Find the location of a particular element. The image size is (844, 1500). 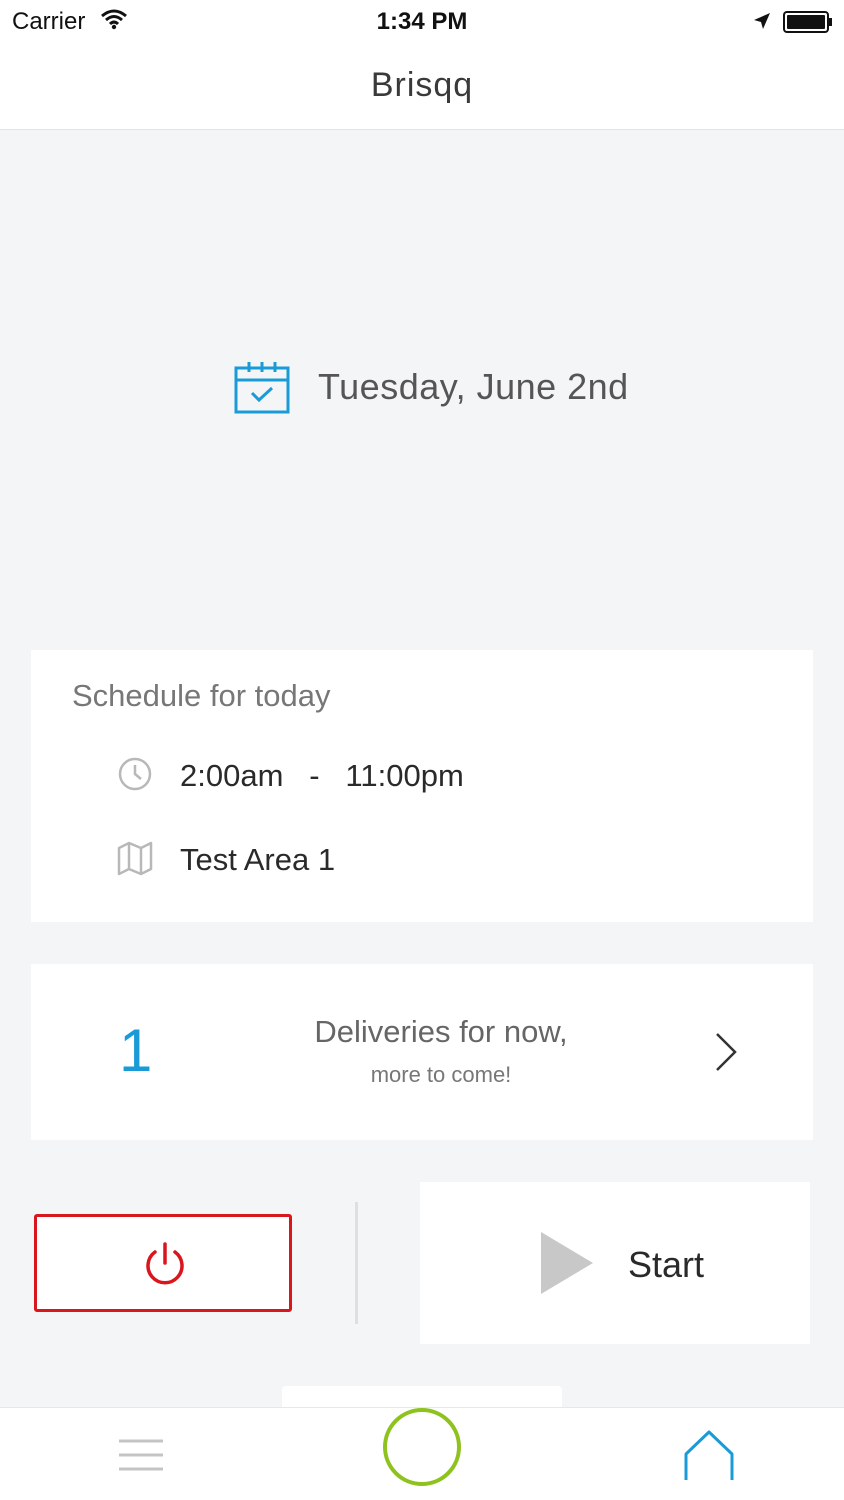

start-label: Start is located at coordinates (666, 1264).